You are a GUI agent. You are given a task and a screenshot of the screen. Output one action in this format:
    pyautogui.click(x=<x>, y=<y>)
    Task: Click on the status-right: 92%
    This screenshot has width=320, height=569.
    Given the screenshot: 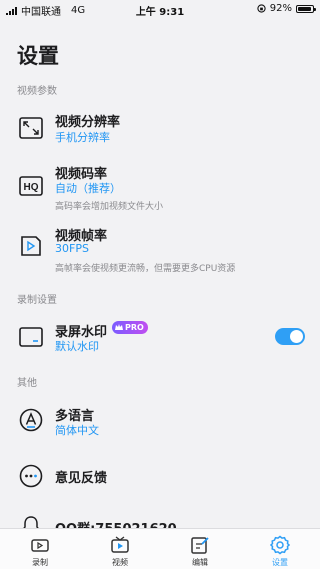 What is the action you would take?
    pyautogui.click(x=286, y=8)
    